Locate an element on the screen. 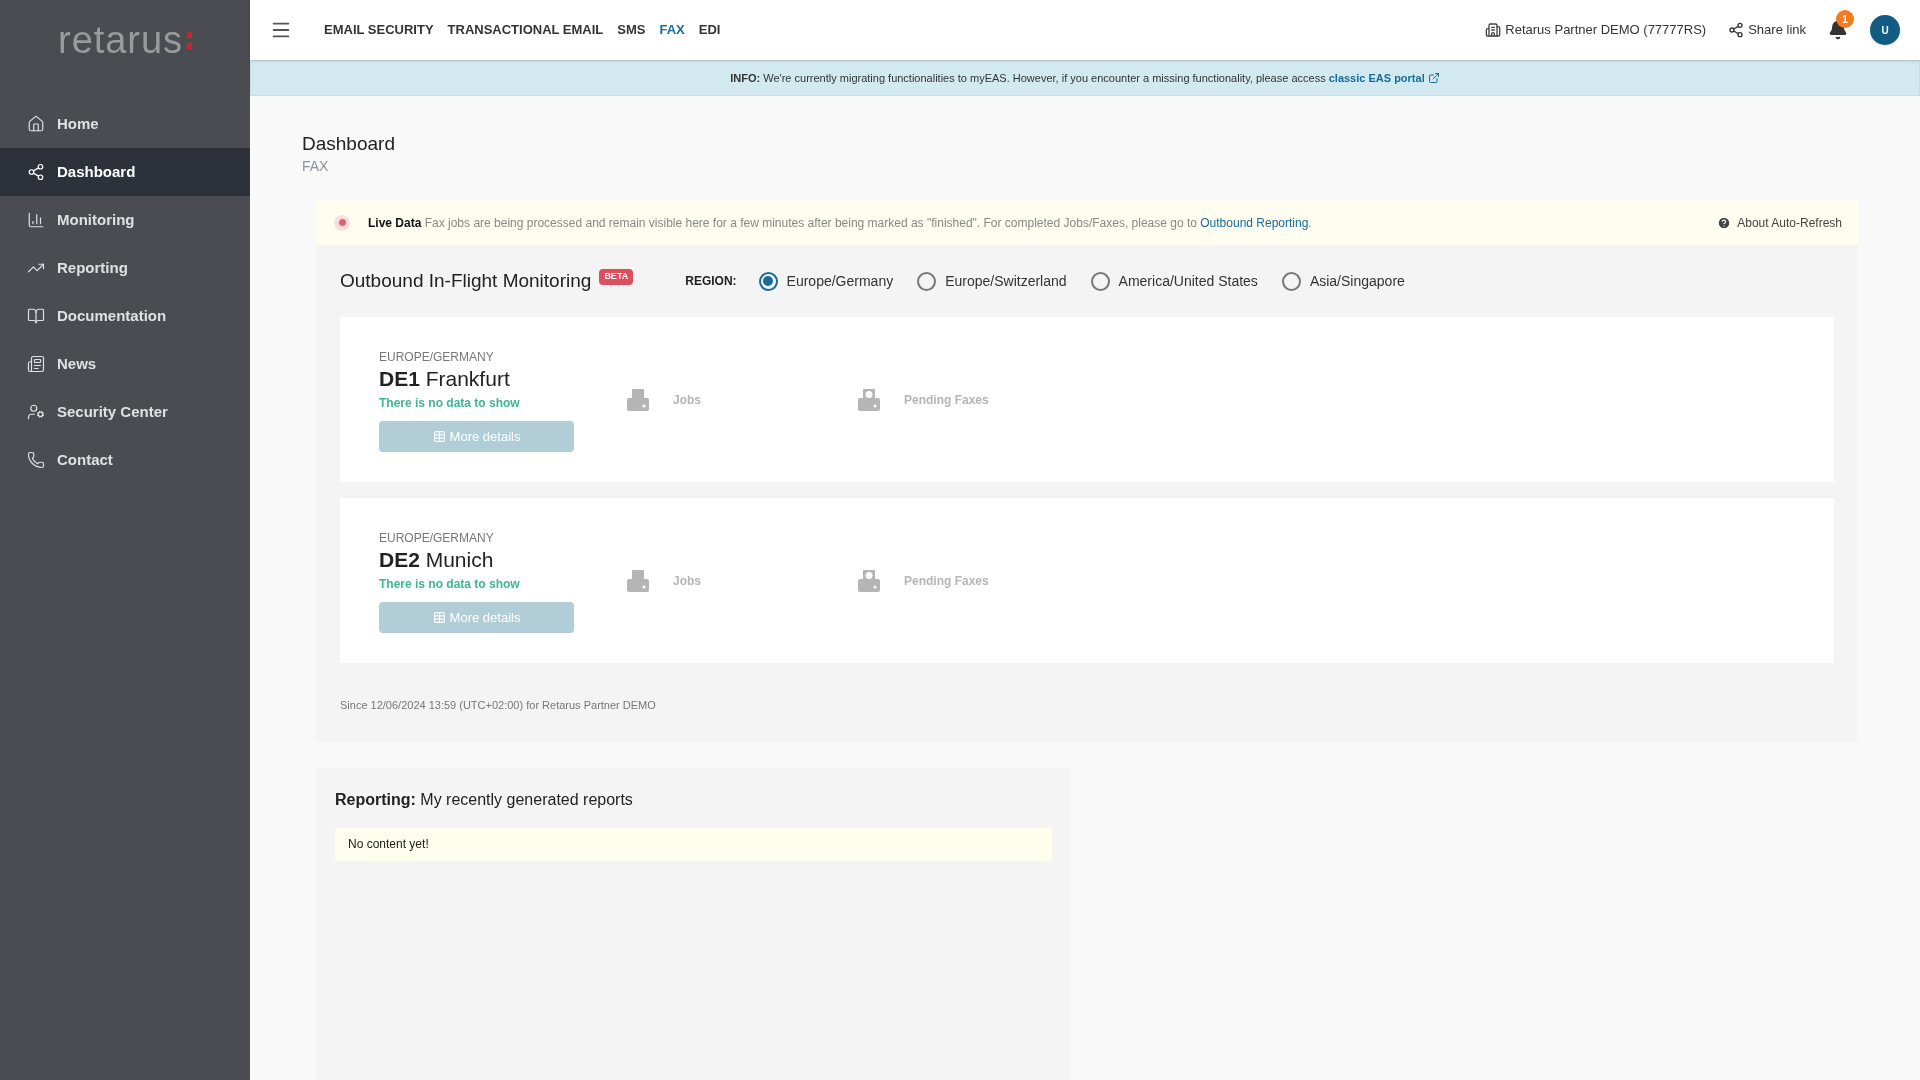  product-tab: FAX is located at coordinates (672, 30).